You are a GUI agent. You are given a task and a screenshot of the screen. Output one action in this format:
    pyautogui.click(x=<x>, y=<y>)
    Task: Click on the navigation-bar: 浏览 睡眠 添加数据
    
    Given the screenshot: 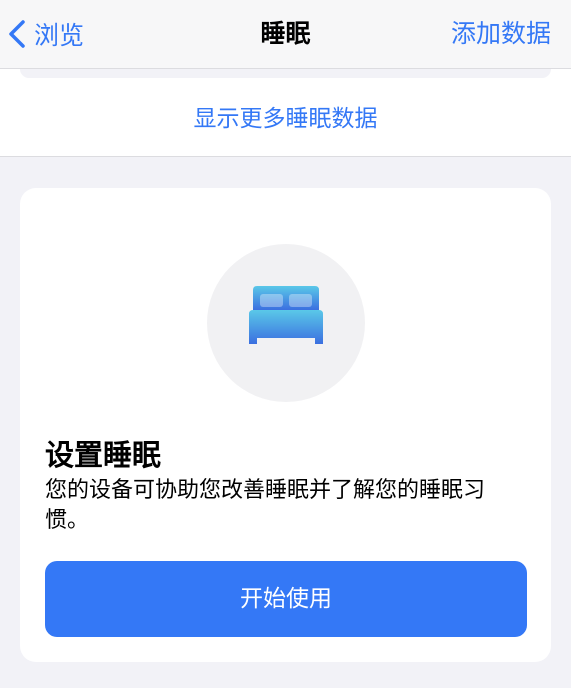 What is the action you would take?
    pyautogui.click(x=285, y=34)
    